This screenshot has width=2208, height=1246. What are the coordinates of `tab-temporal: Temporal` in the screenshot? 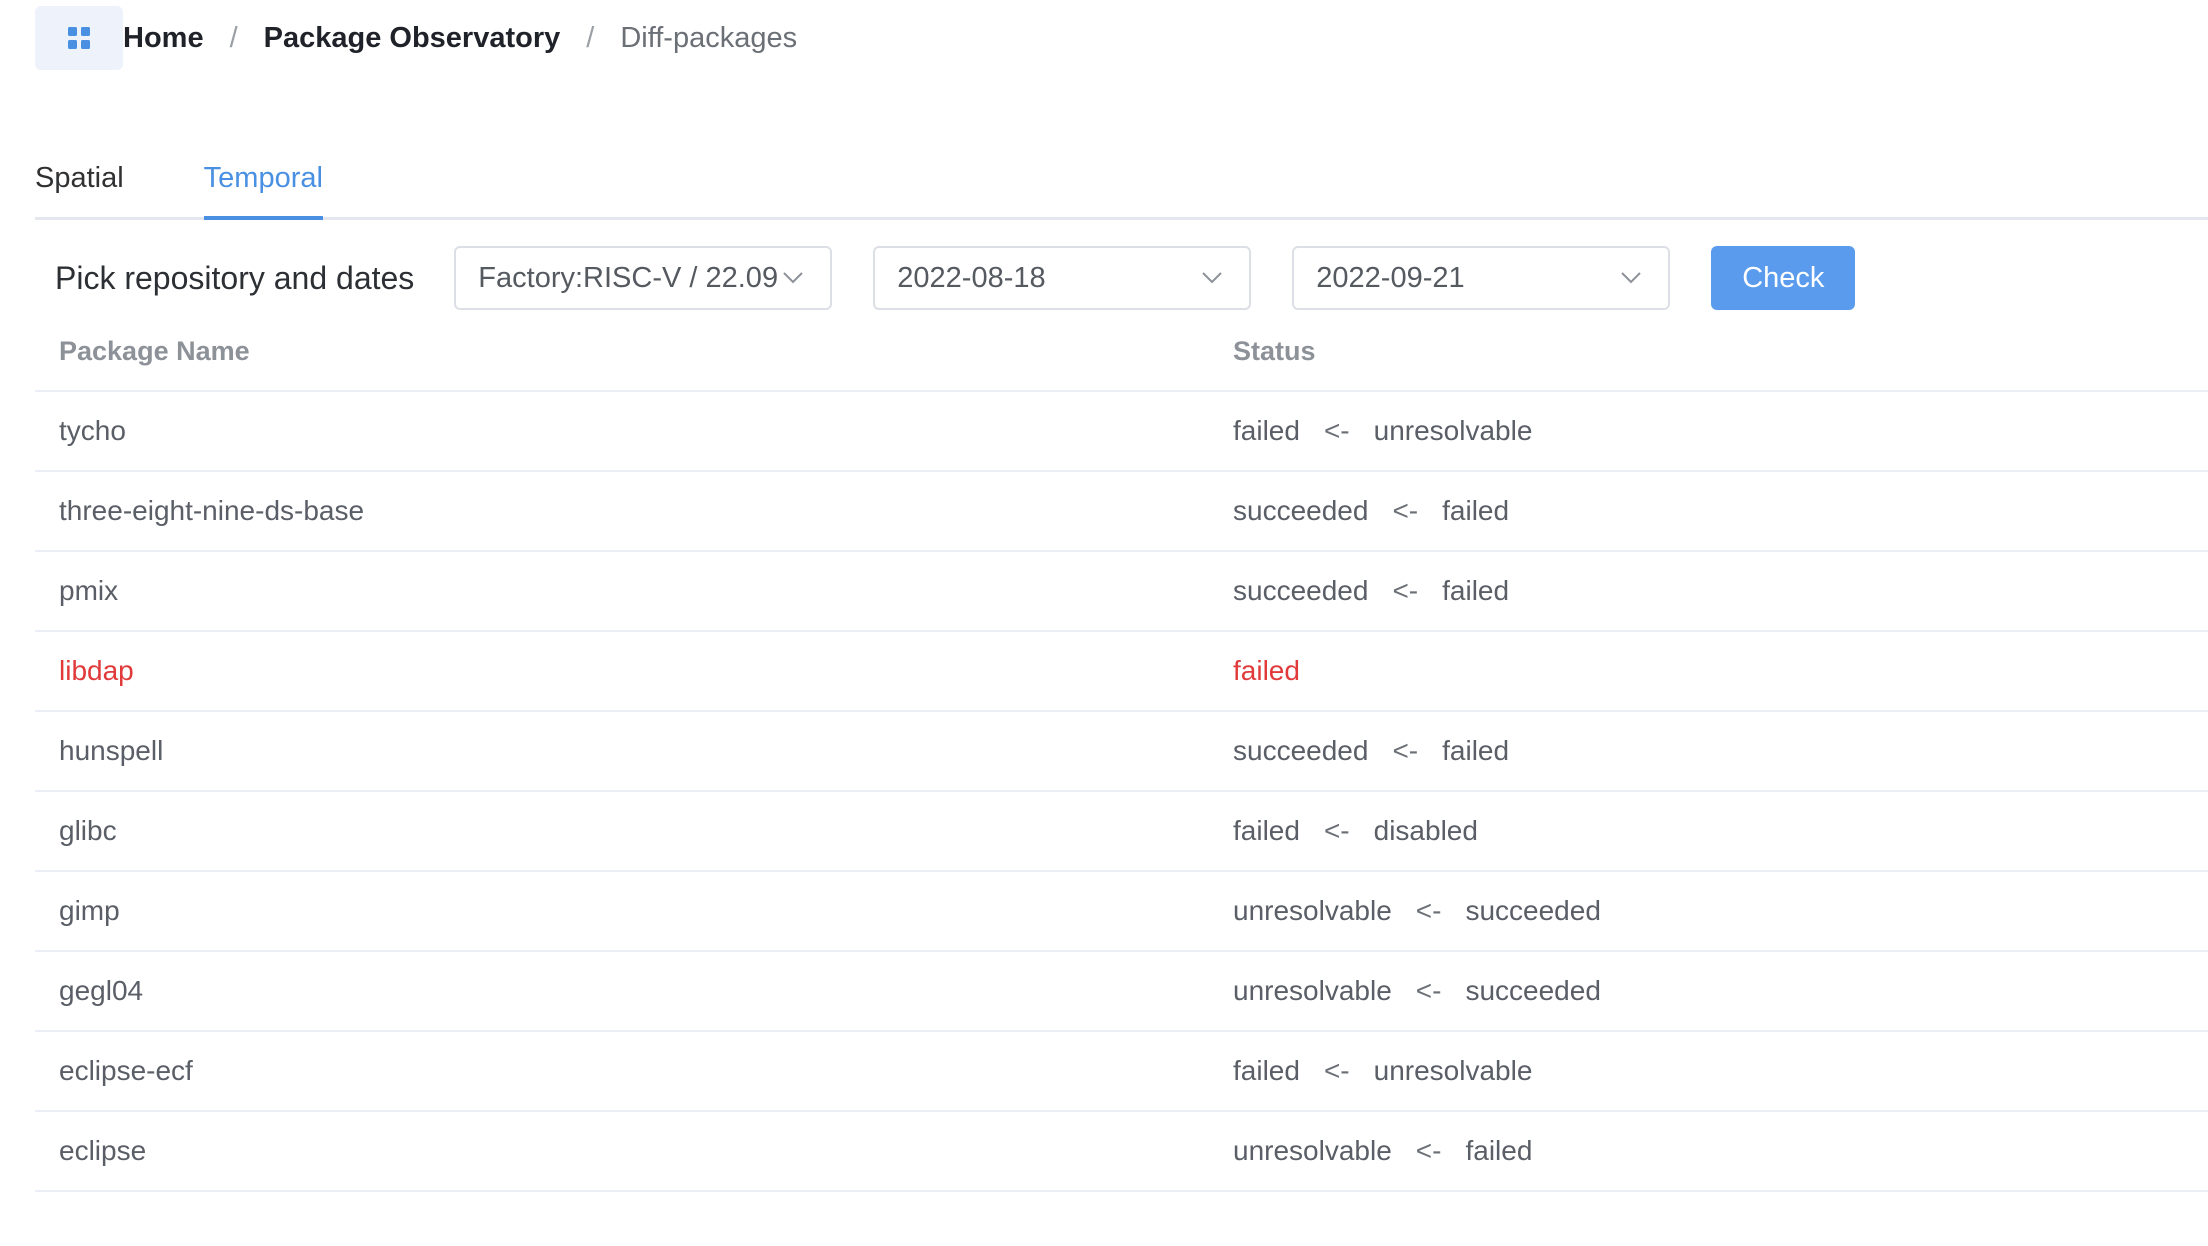 It's located at (263, 185).